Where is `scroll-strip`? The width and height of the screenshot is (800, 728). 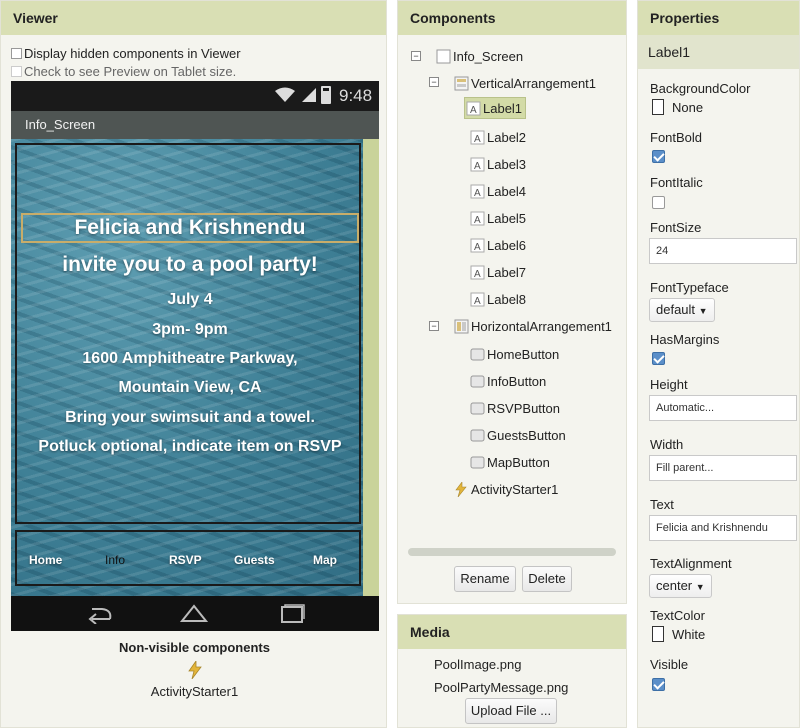 scroll-strip is located at coordinates (371, 367).